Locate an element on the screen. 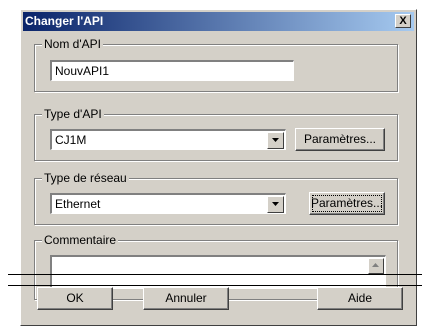 The height and width of the screenshot is (326, 425). arrow-up-icon is located at coordinates (375, 265).